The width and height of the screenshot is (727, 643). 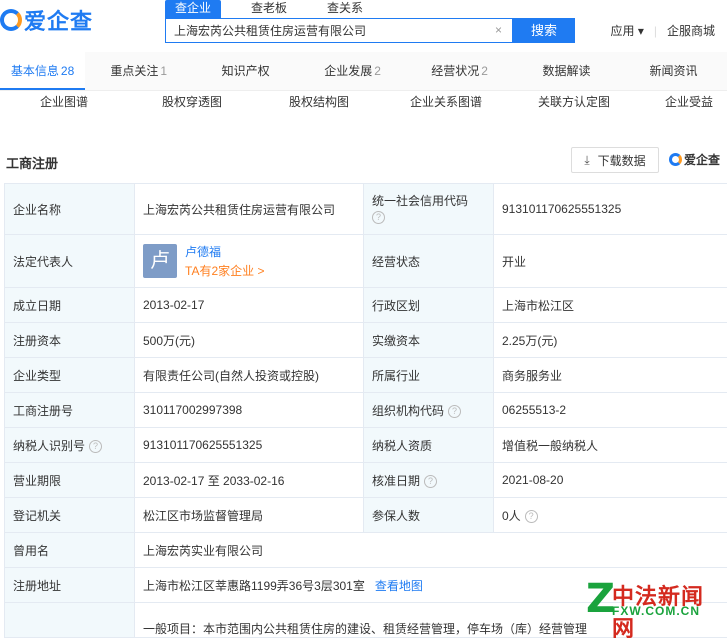 What do you see at coordinates (42, 71) in the screenshot?
I see `tab-basic-info: 基本信息28` at bounding box center [42, 71].